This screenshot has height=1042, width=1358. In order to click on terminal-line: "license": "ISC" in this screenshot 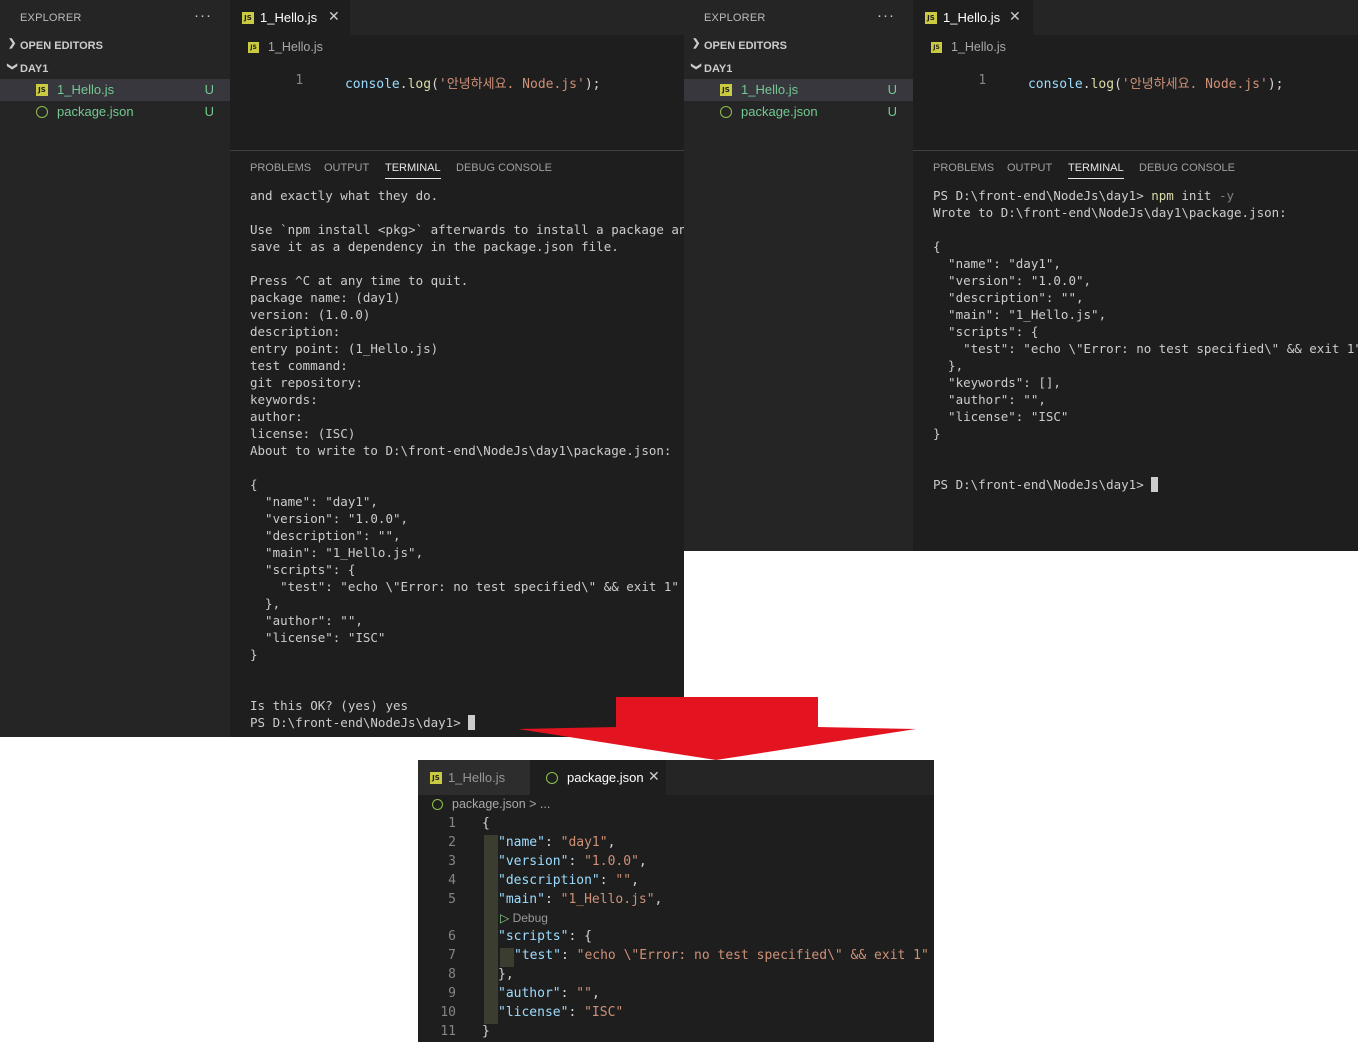, I will do `click(1001, 416)`.